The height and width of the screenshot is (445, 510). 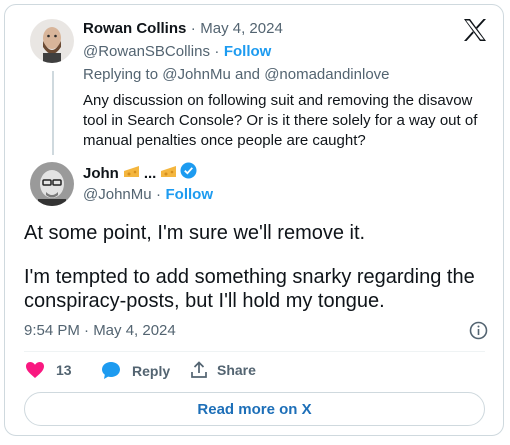 I want to click on reply-author-name: Rowan Collins, so click(x=134, y=28).